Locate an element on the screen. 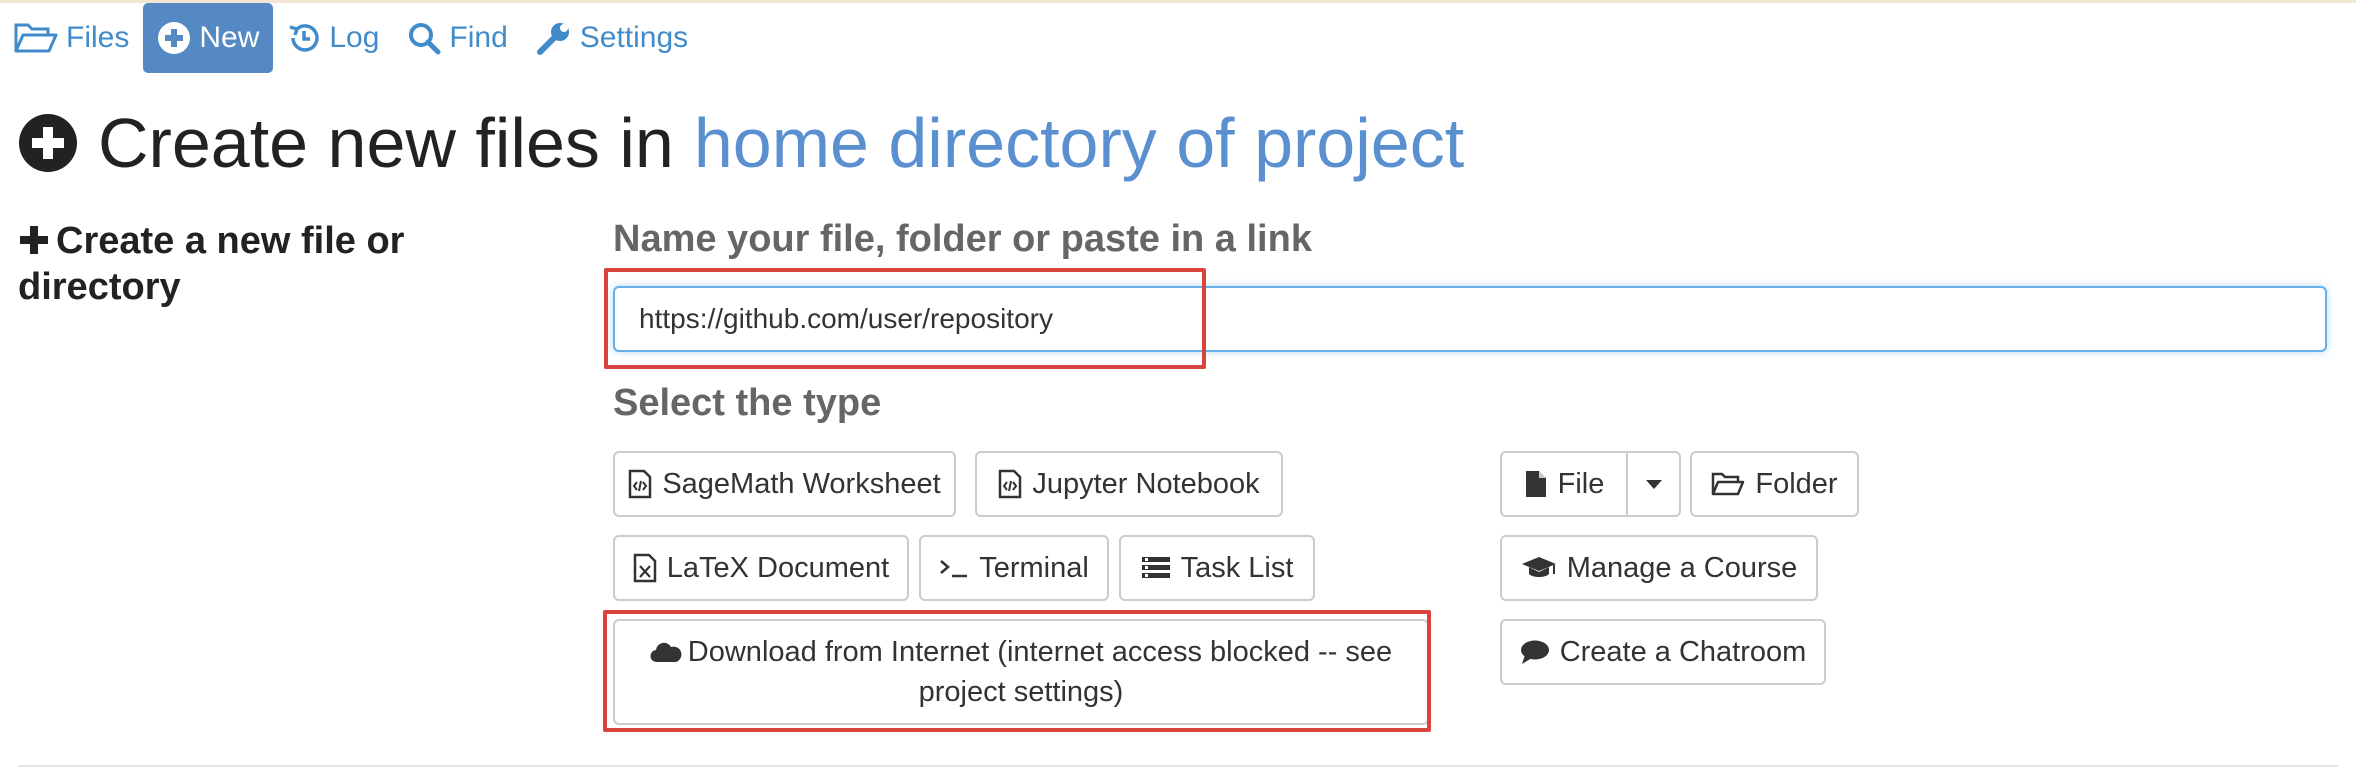 The width and height of the screenshot is (2356, 782). file-label: File is located at coordinates (1581, 483).